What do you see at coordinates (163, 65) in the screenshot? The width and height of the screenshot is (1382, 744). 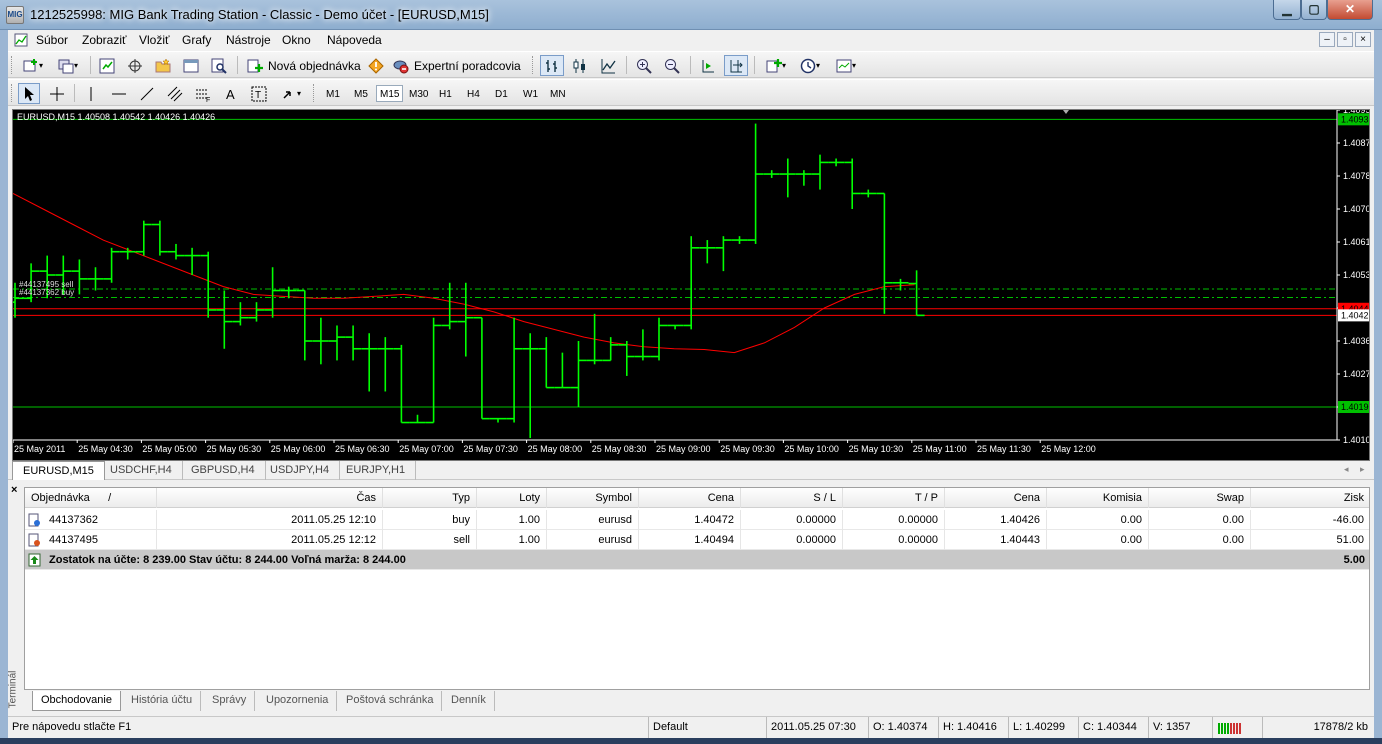 I see `favorites-button` at bounding box center [163, 65].